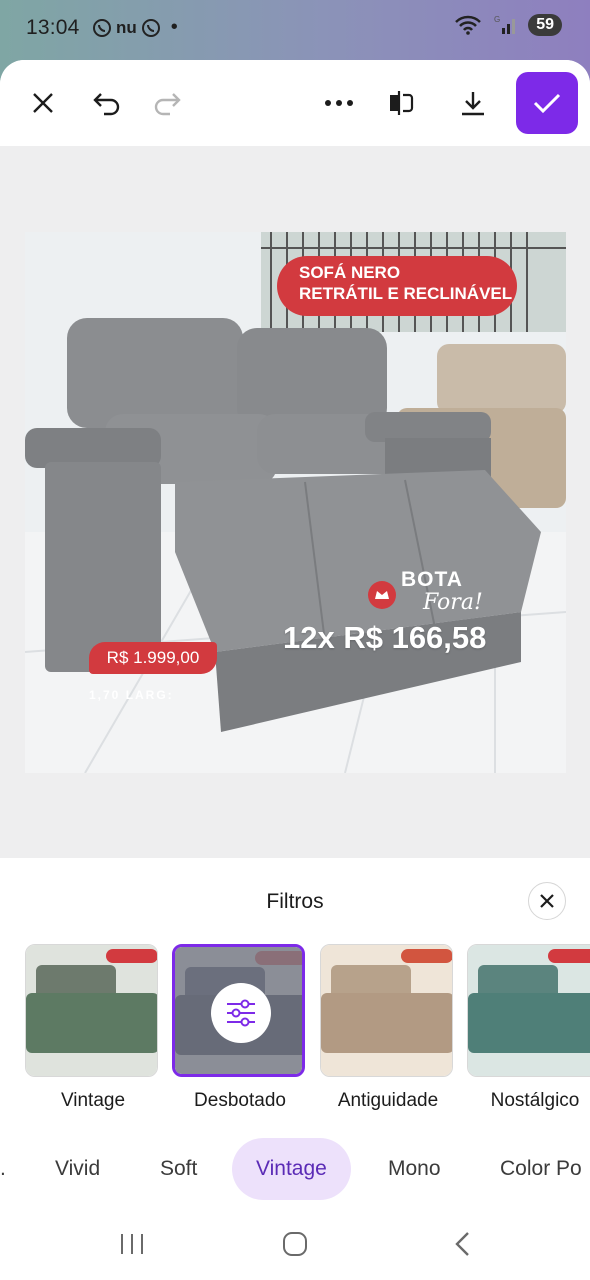  I want to click on filter-label-vintage: Vintage, so click(93, 1100).